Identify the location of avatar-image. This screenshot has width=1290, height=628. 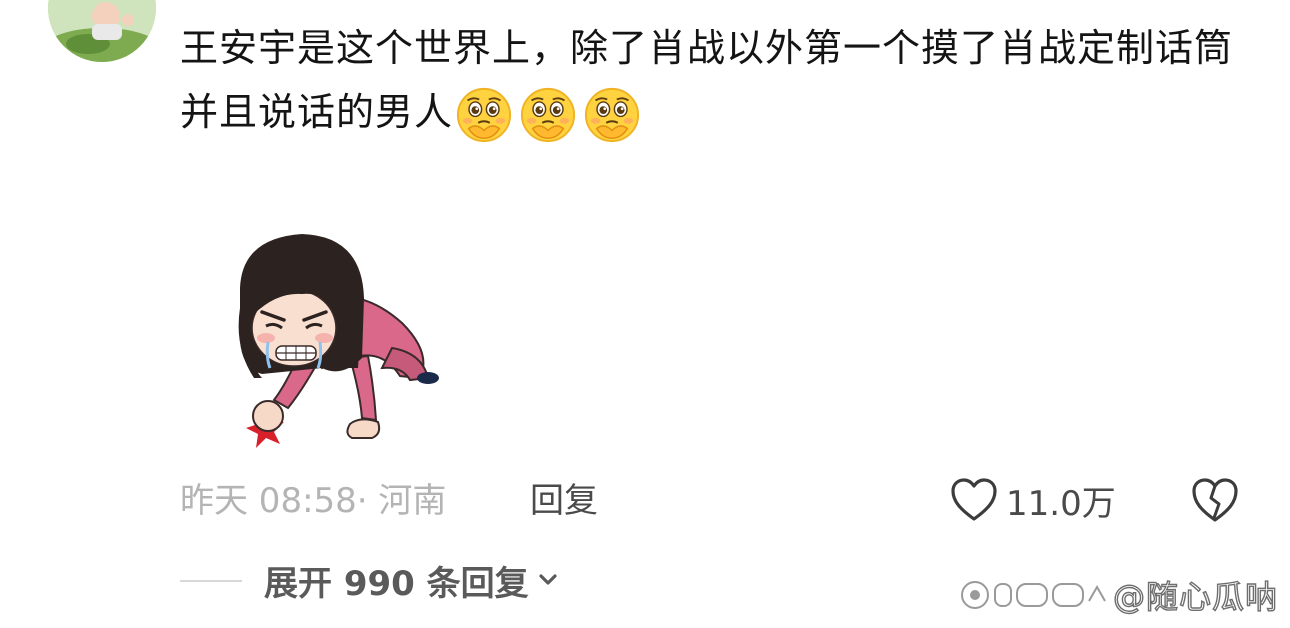
(102, 31).